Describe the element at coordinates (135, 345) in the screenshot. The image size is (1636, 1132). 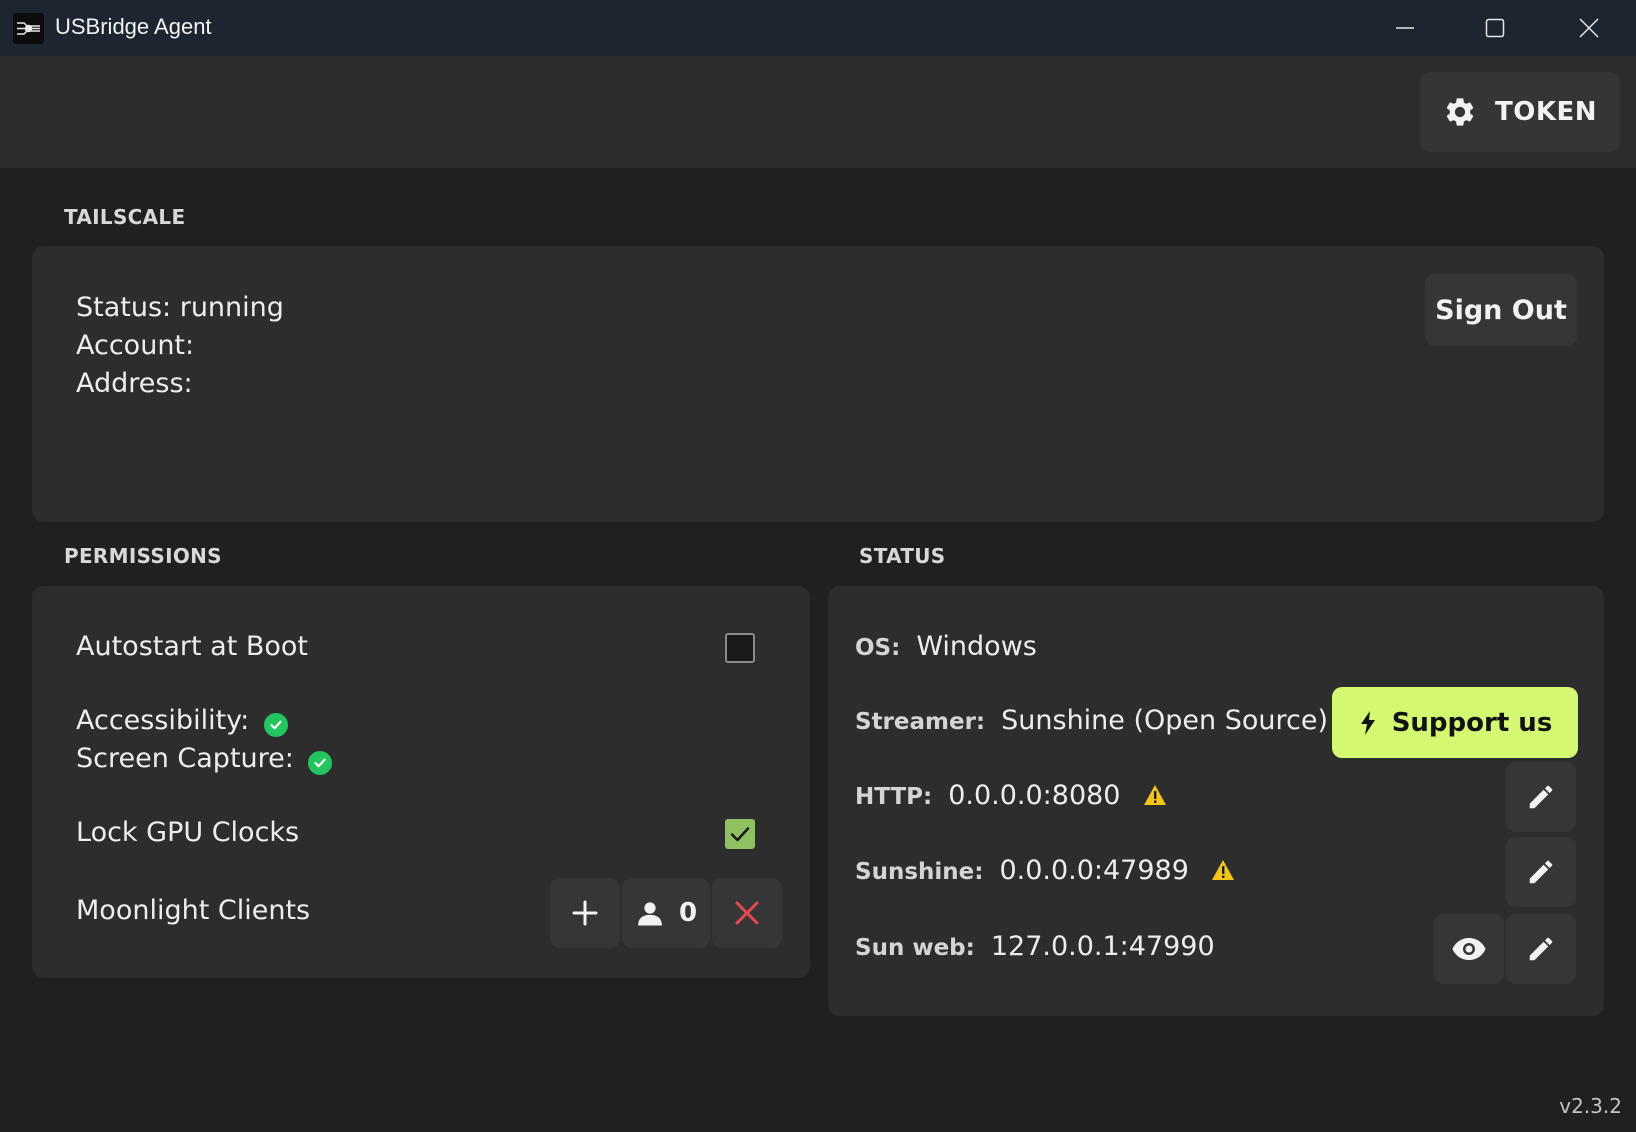
I see `tailscale-account: Account:` at that location.